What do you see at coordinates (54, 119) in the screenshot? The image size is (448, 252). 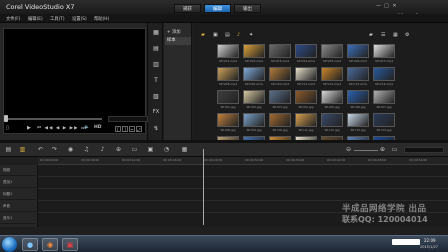 I see `preview-scrubber` at bounding box center [54, 119].